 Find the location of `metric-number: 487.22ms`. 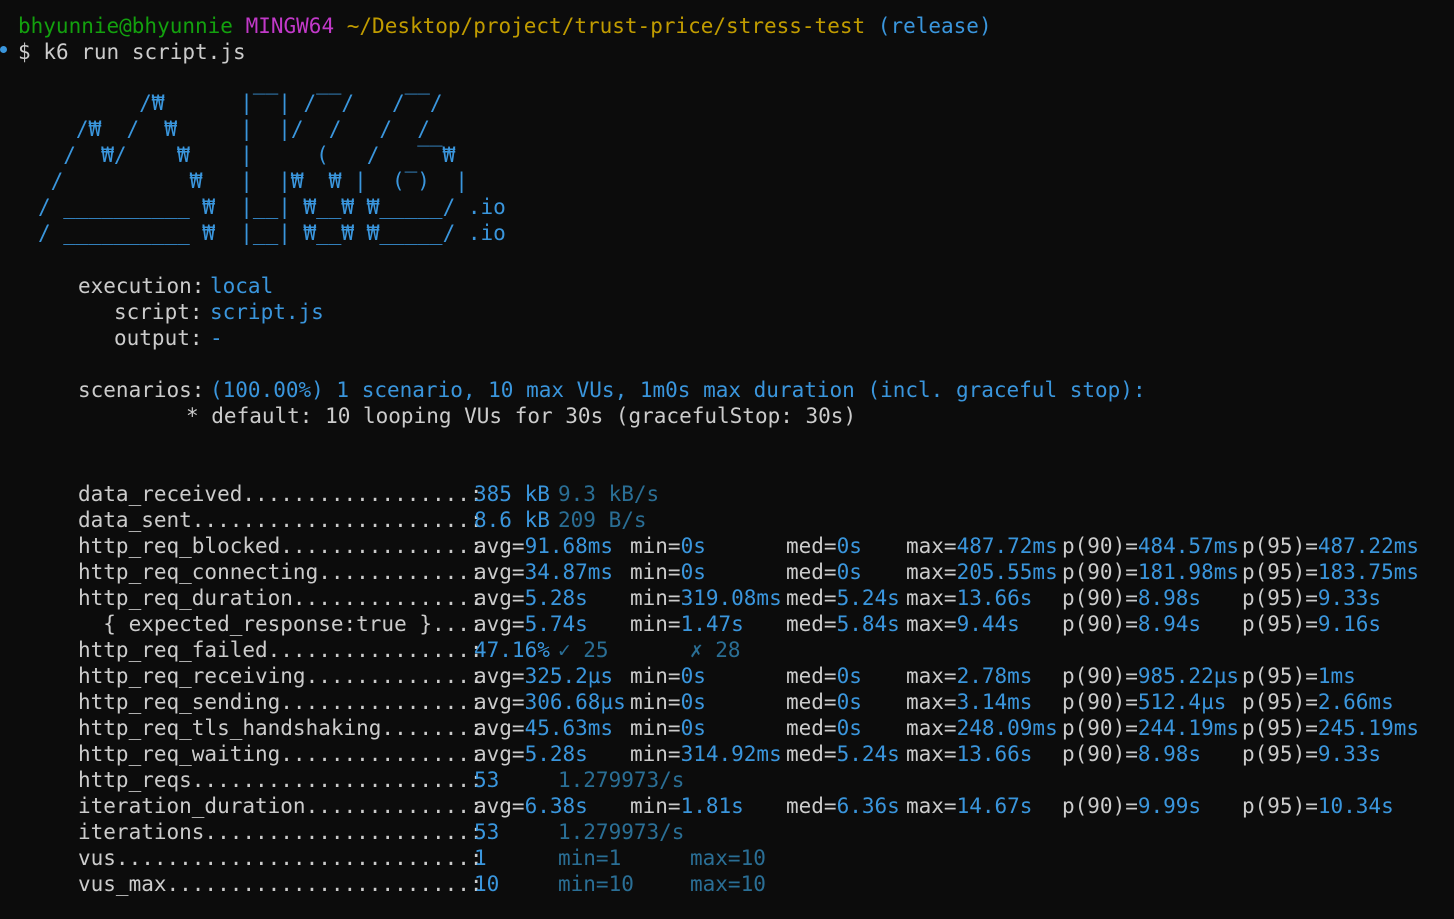

metric-number: 487.22ms is located at coordinates (1368, 546).